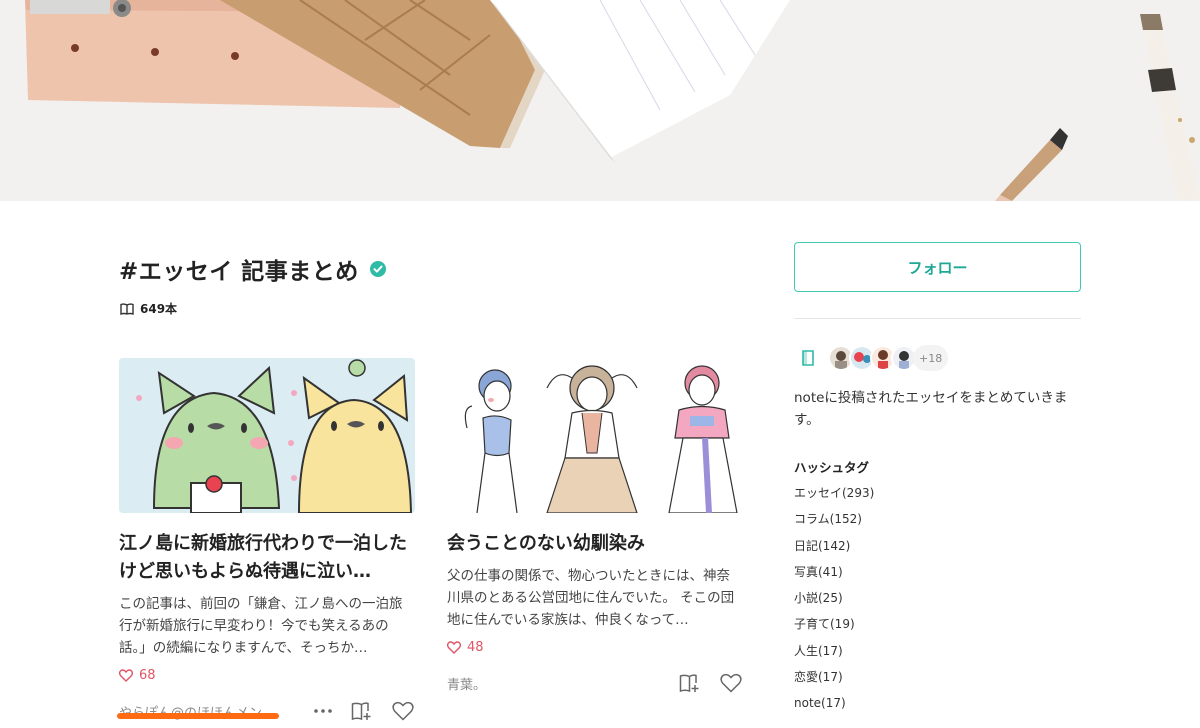 The image size is (1200, 728). I want to click on like-count-text: 48, so click(475, 647).